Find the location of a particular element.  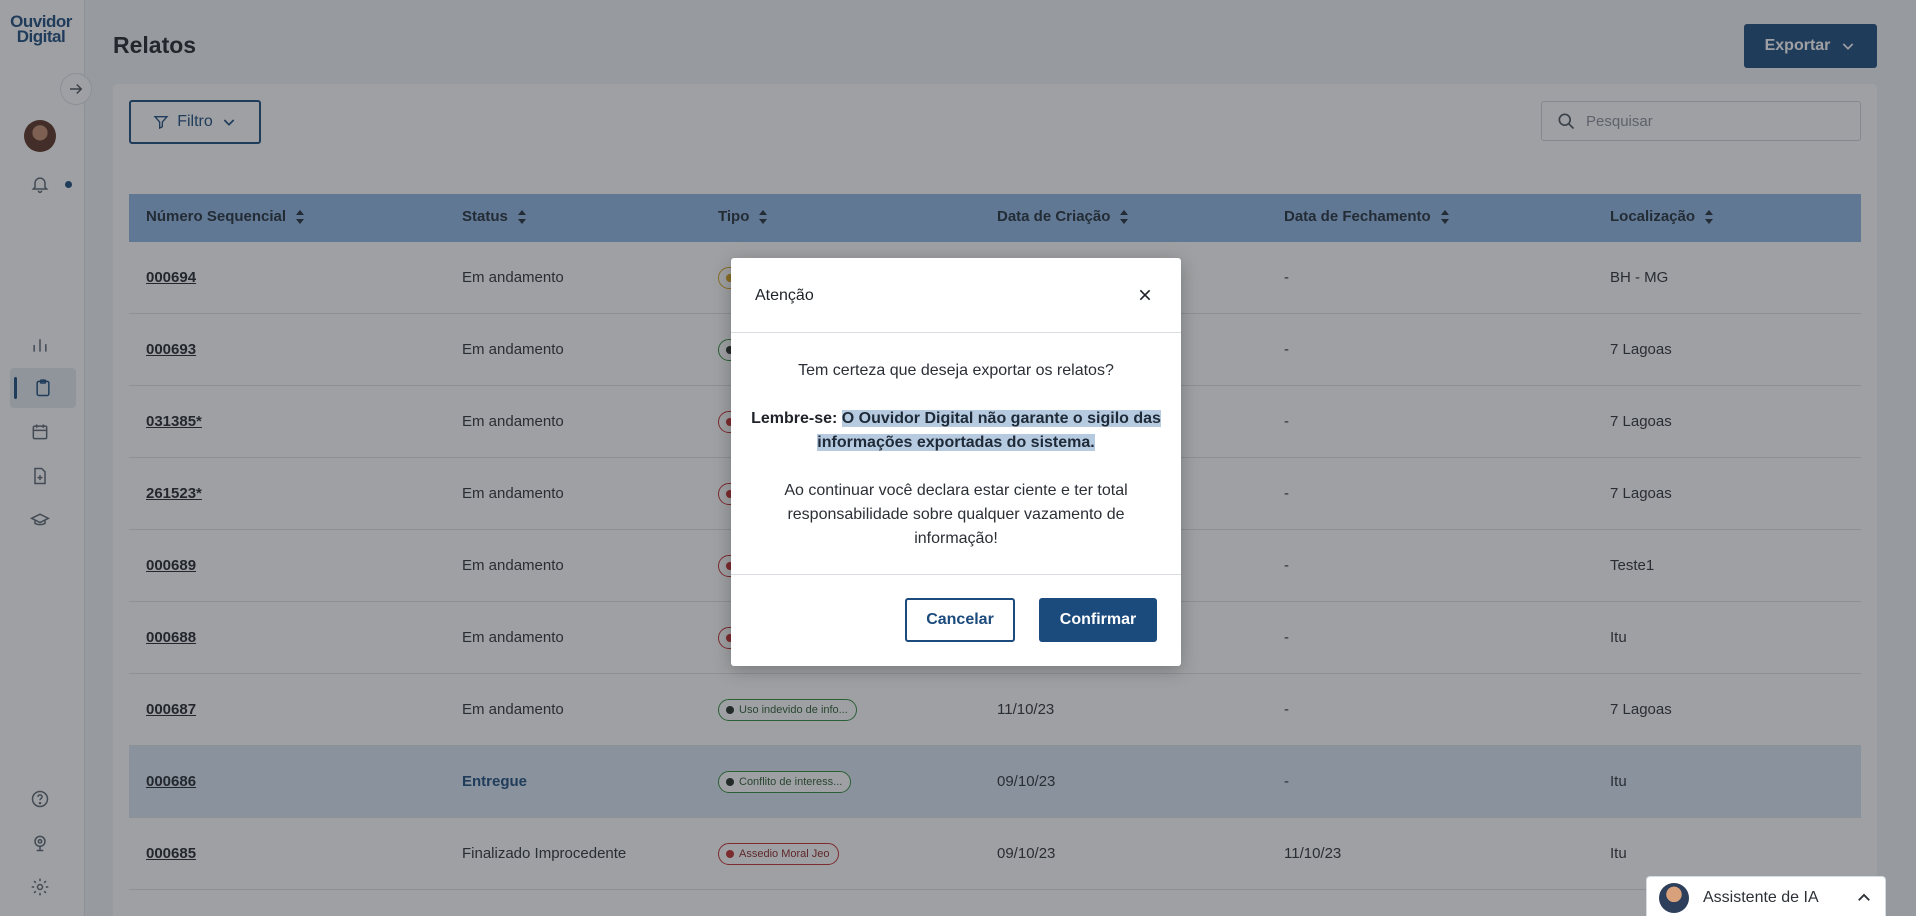

cancel-button: Cancelar is located at coordinates (960, 620).